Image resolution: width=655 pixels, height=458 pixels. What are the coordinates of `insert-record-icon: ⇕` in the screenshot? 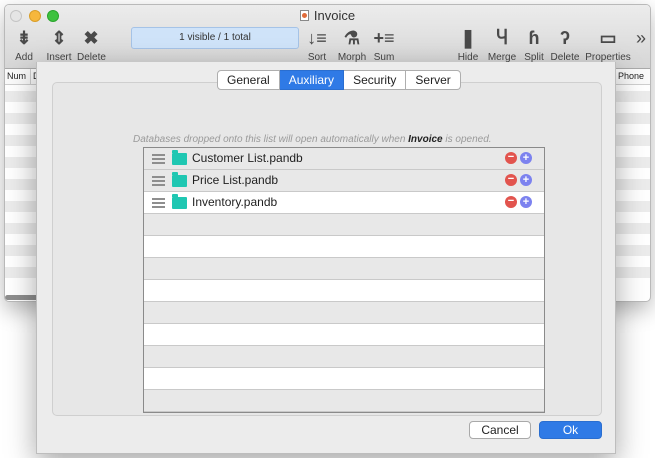 It's located at (59, 38).